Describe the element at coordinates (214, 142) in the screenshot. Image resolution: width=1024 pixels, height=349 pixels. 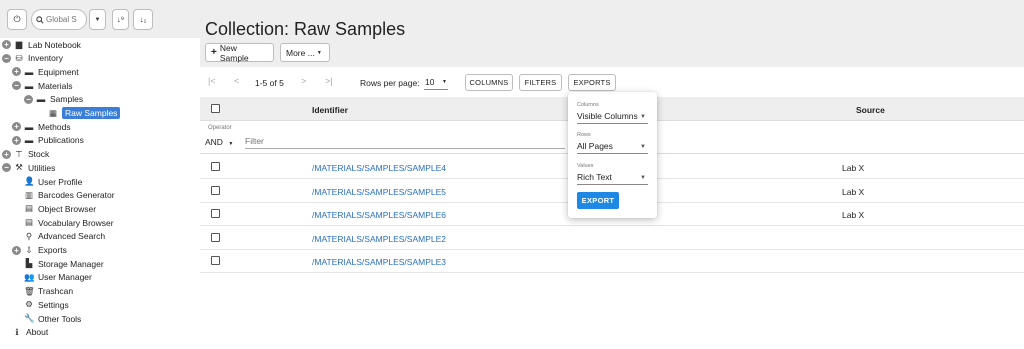
I see `operator-value: AND` at that location.